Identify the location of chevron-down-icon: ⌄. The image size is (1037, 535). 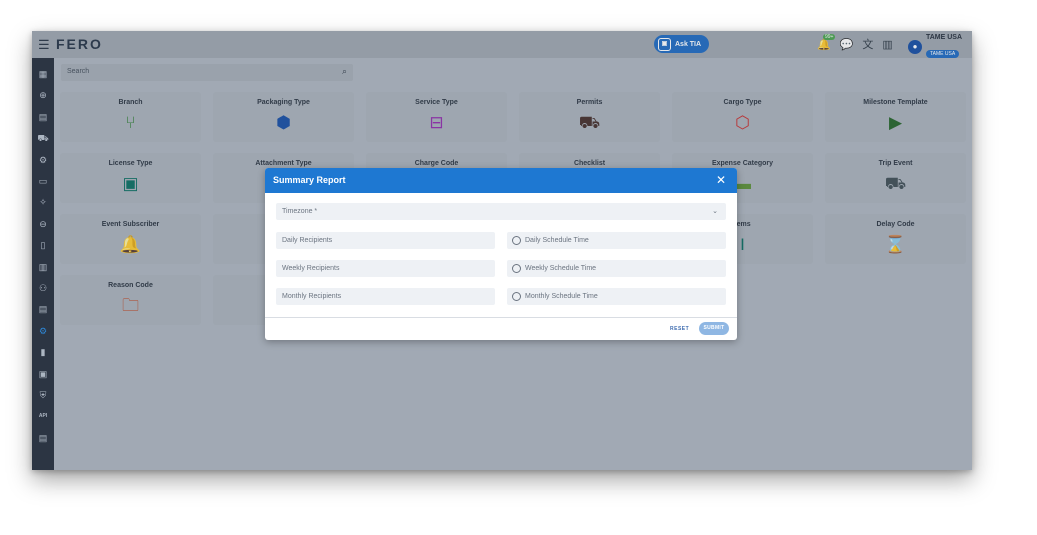
(715, 211).